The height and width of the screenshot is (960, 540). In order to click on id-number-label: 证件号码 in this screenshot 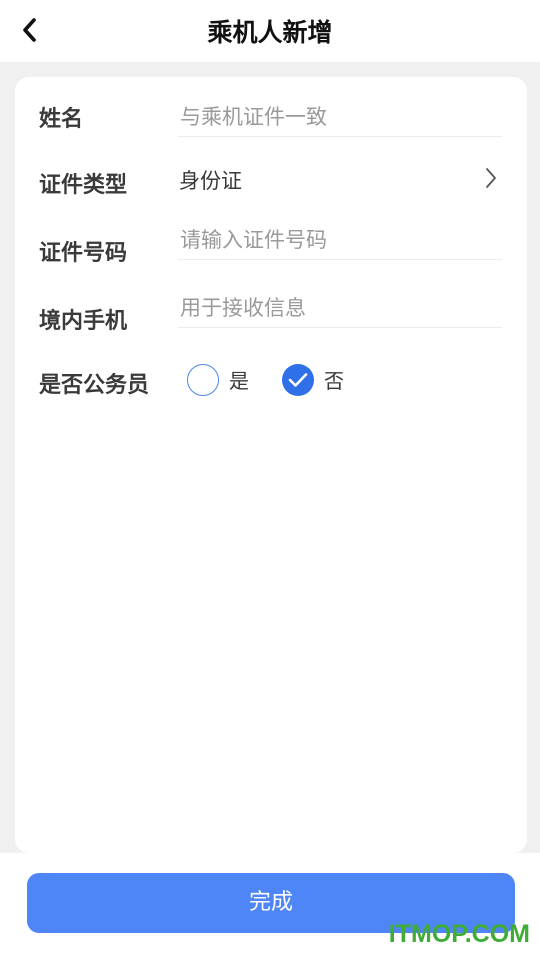, I will do `click(83, 253)`.